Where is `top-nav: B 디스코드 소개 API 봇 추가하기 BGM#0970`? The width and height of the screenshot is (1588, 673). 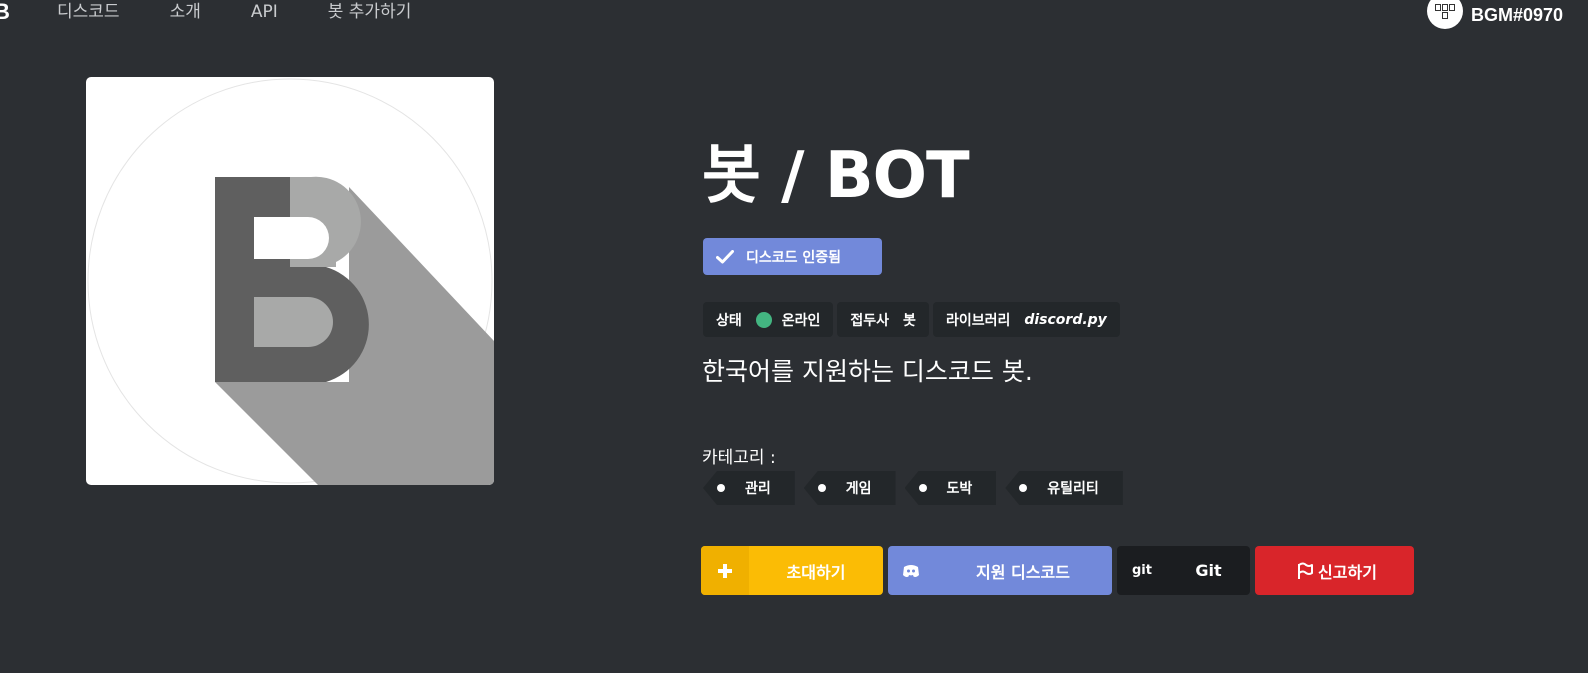
top-nav: B 디스코드 소개 API 봇 추가하기 BGM#0970 is located at coordinates (794, 15).